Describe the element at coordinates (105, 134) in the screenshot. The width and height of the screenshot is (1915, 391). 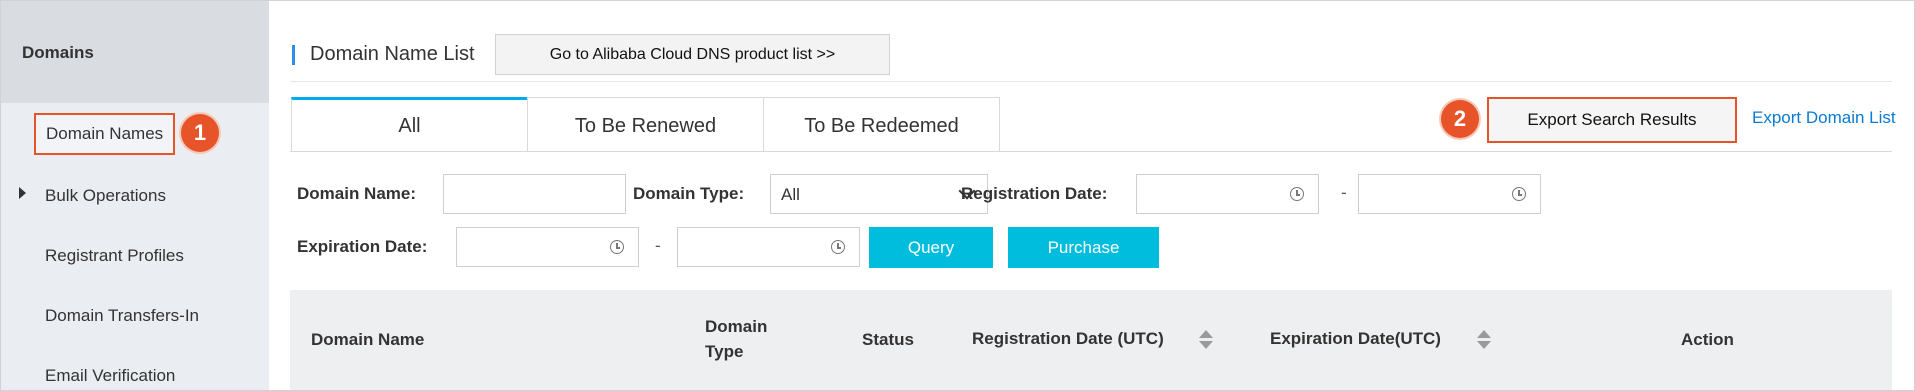
I see `sidebar-item-domain-names: Domain Names` at that location.